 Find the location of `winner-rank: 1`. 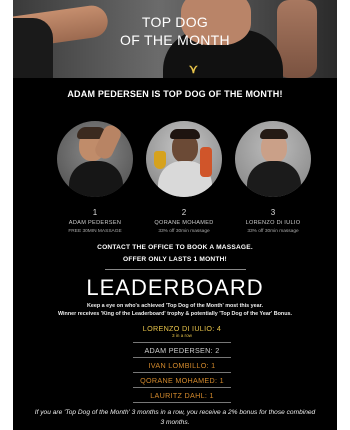

winner-rank: 1 is located at coordinates (95, 212).